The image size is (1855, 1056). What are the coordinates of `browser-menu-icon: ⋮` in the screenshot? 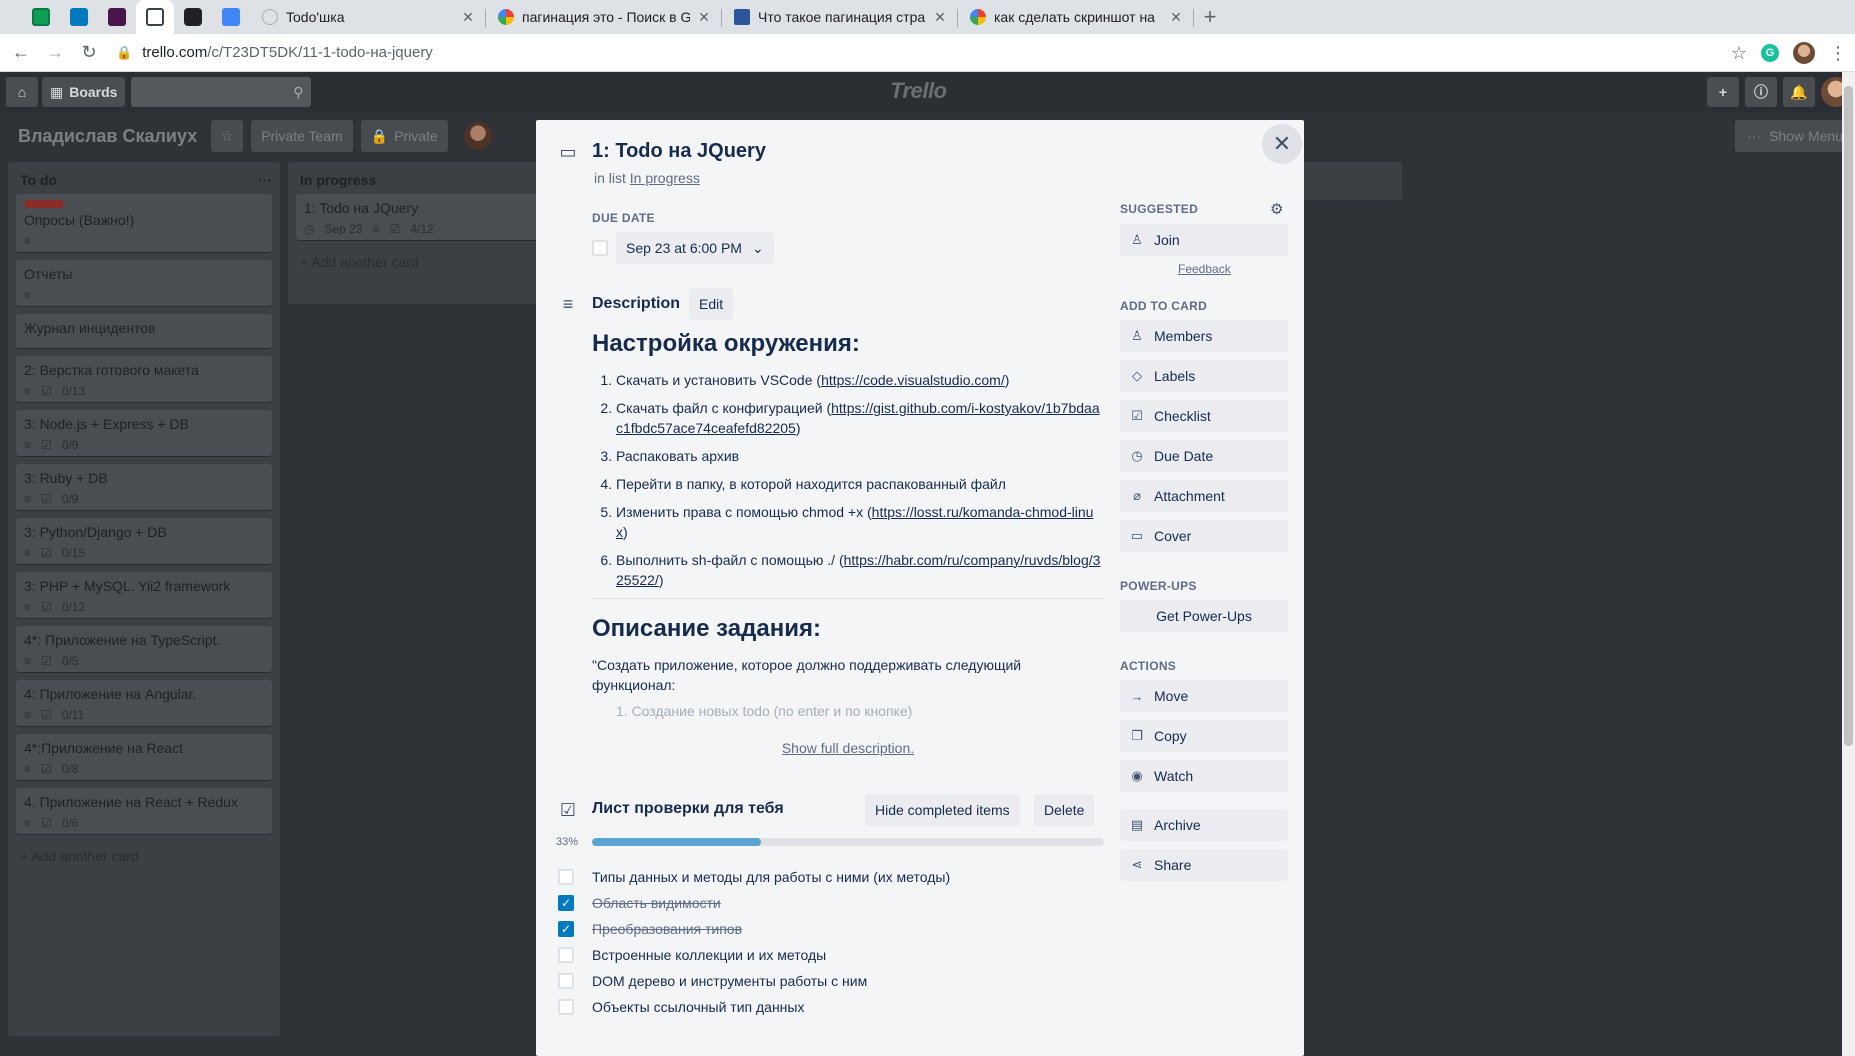 It's located at (1838, 53).